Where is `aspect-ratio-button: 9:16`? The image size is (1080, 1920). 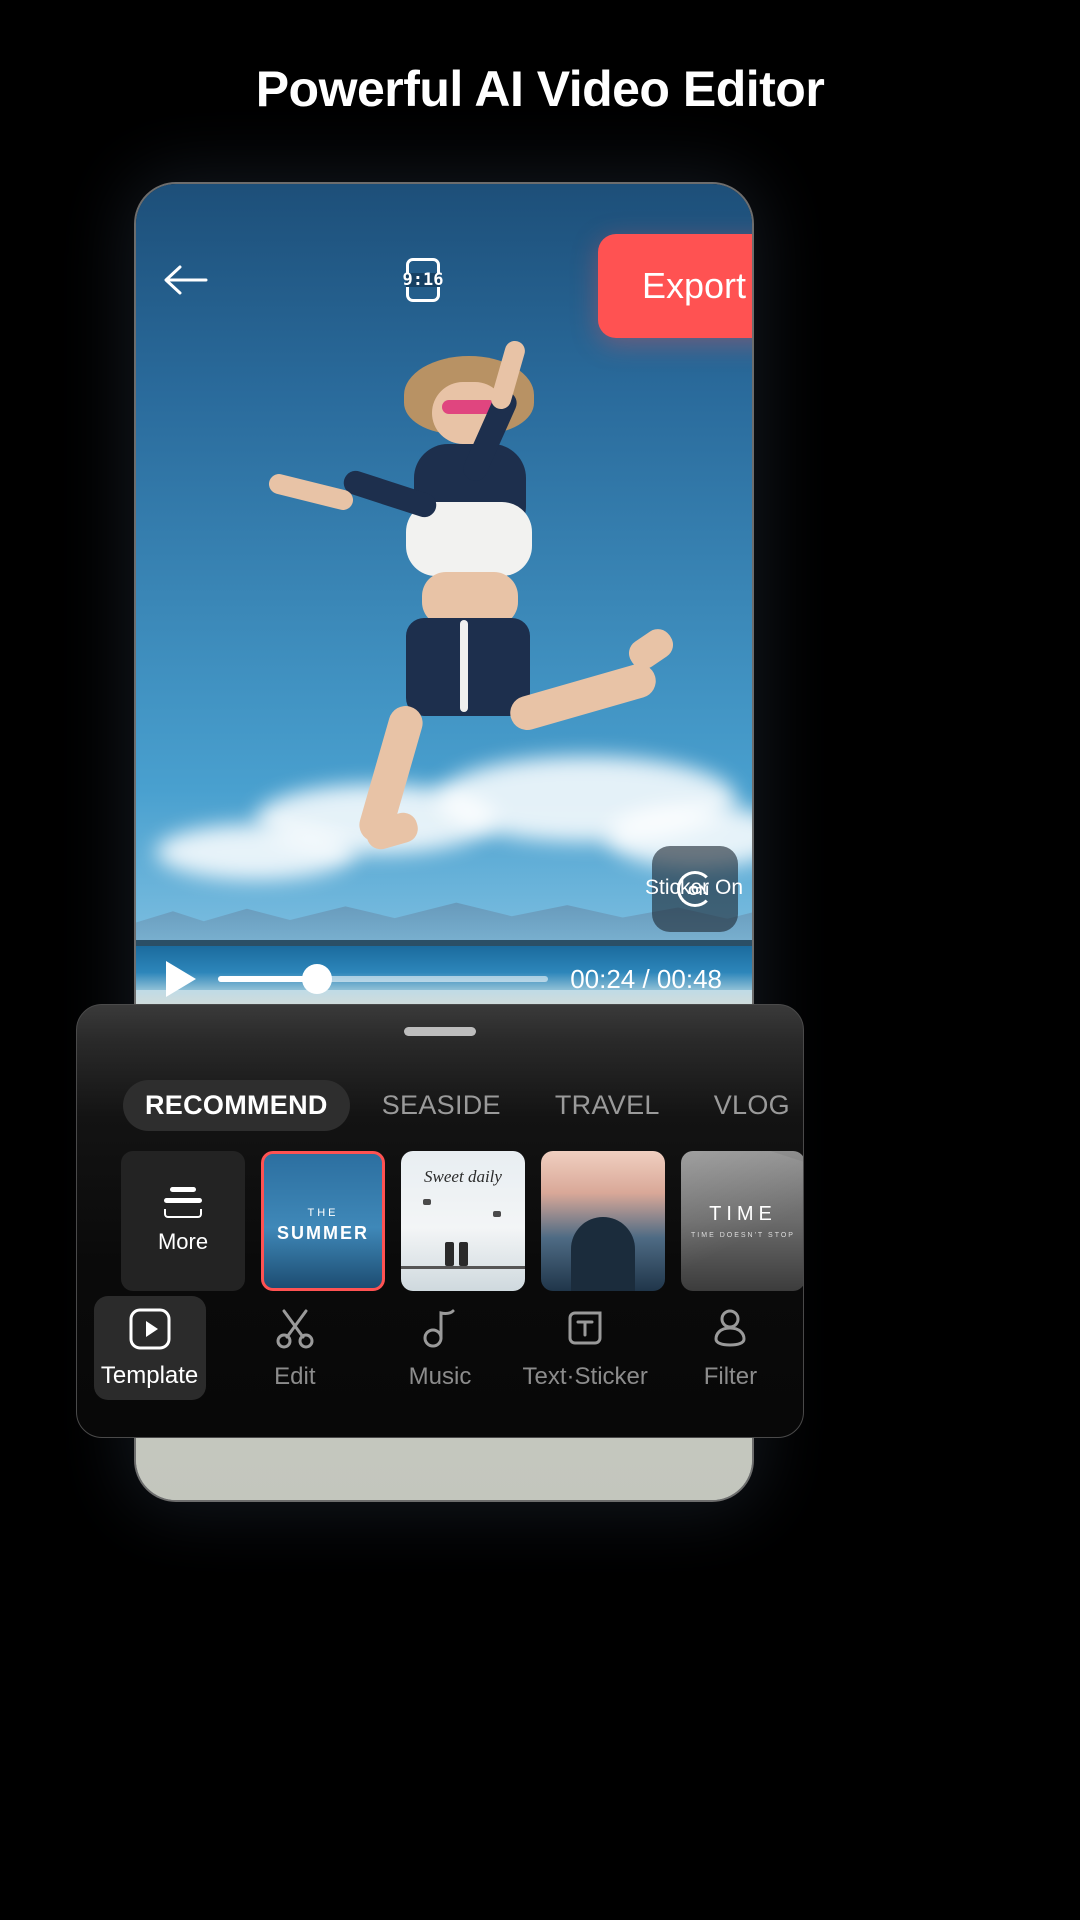
aspect-ratio-button: 9:16 is located at coordinates (423, 280).